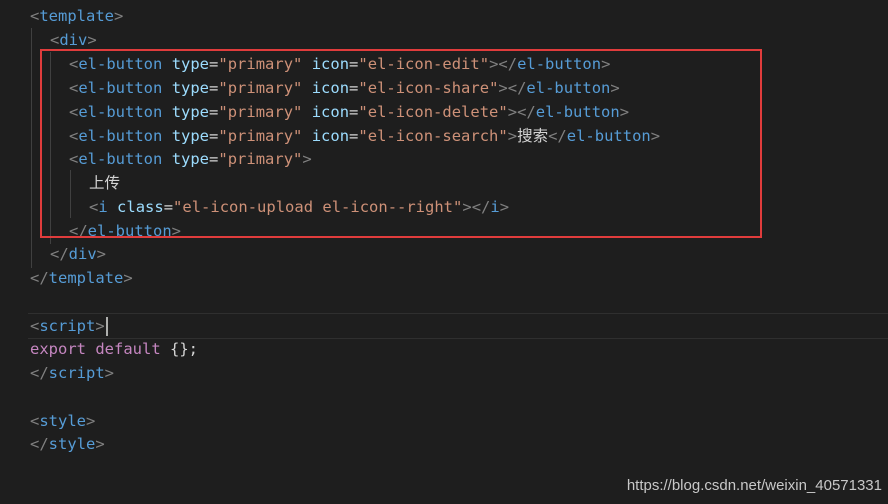  I want to click on keyword: export, so click(58, 349).